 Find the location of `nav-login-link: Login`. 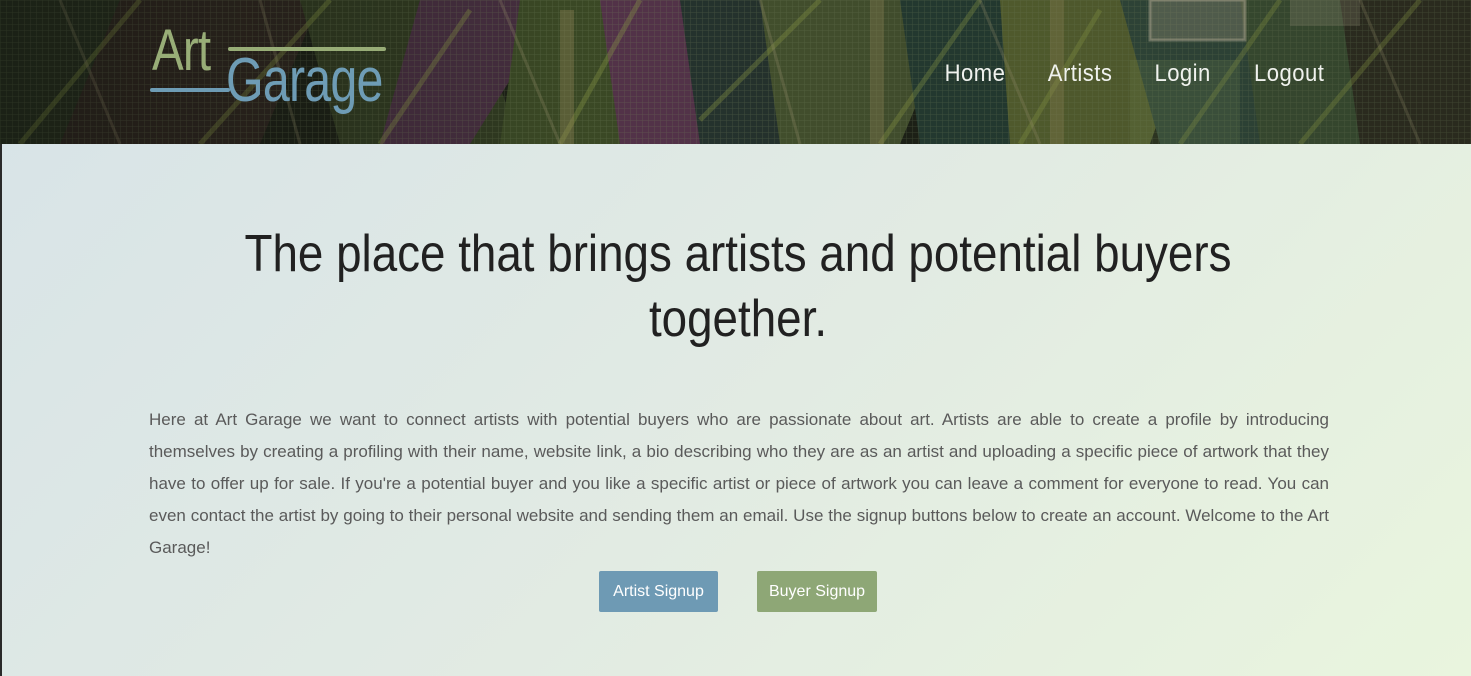

nav-login-link: Login is located at coordinates (1183, 74).